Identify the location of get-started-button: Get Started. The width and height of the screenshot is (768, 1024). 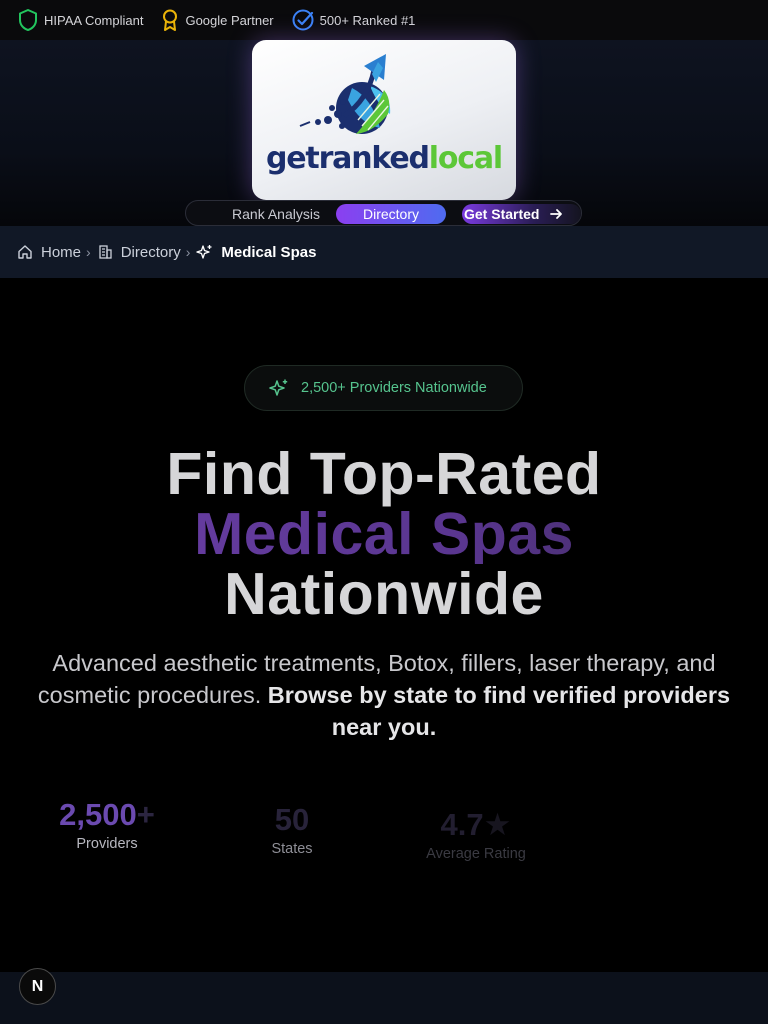
(521, 214).